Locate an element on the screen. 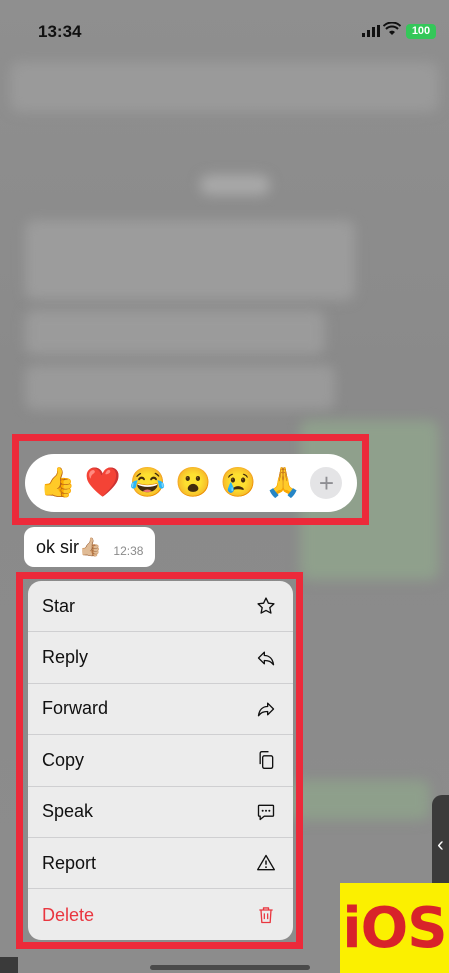  reply-icon is located at coordinates (266, 658).